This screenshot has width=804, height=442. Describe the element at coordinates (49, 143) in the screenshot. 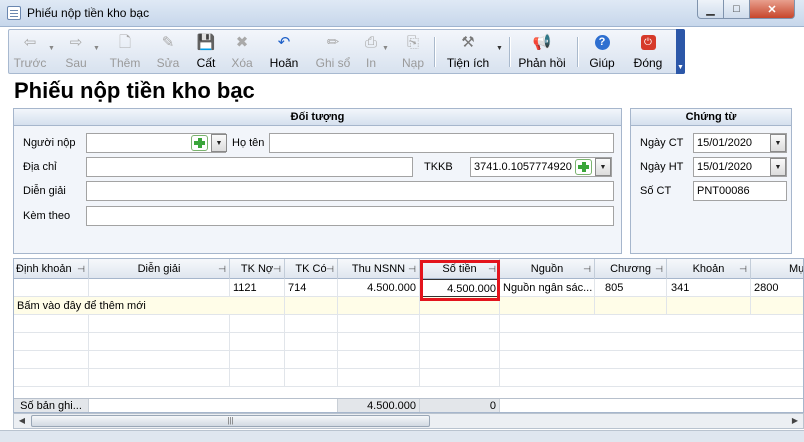

I see `payer-label: Người nộp` at that location.